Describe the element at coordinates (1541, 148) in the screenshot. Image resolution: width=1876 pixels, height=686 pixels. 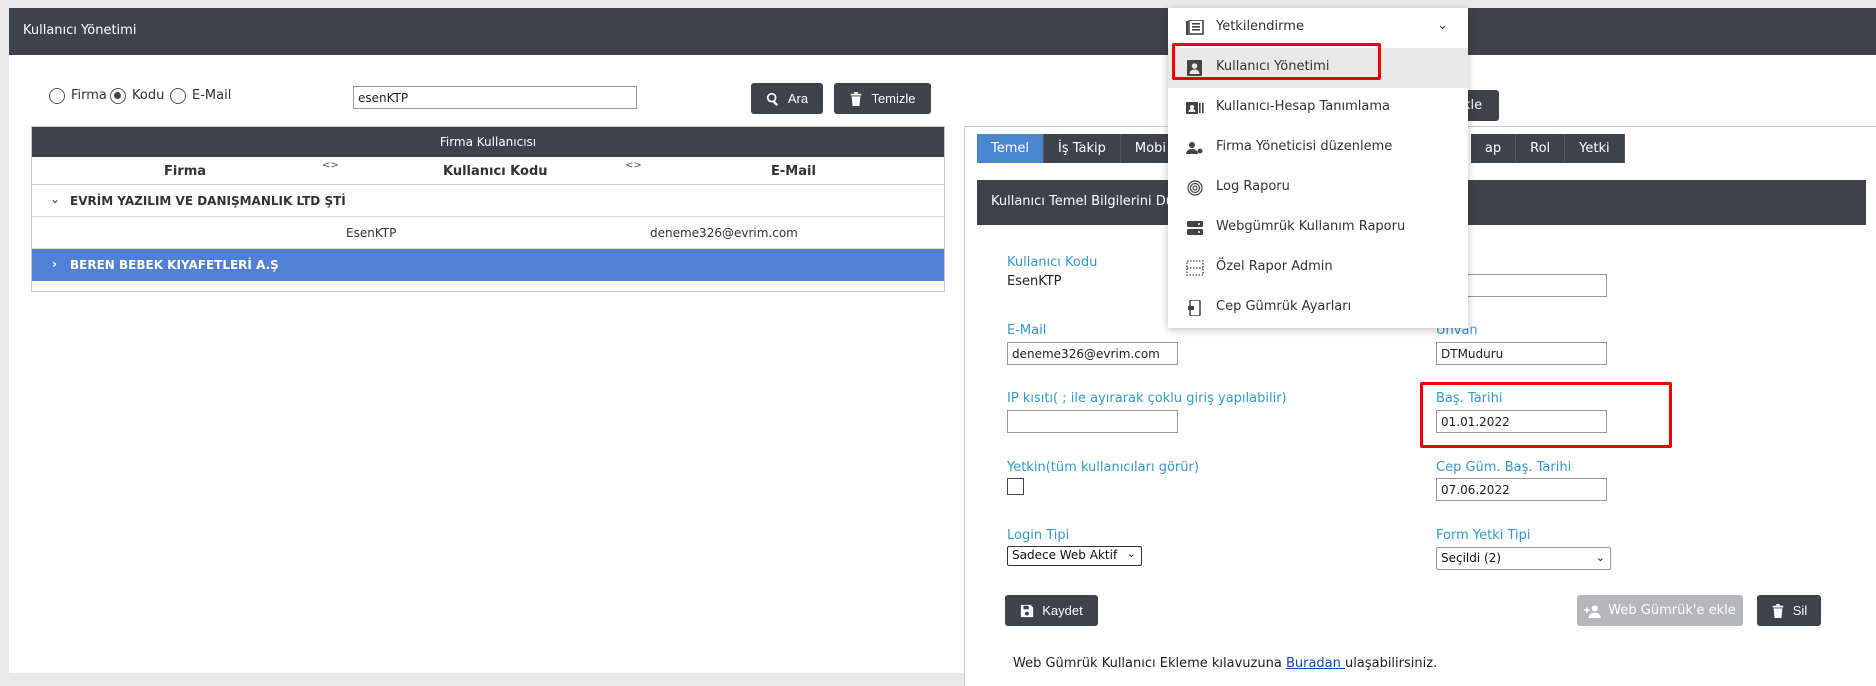
I see `tab-rol: Rol` at that location.